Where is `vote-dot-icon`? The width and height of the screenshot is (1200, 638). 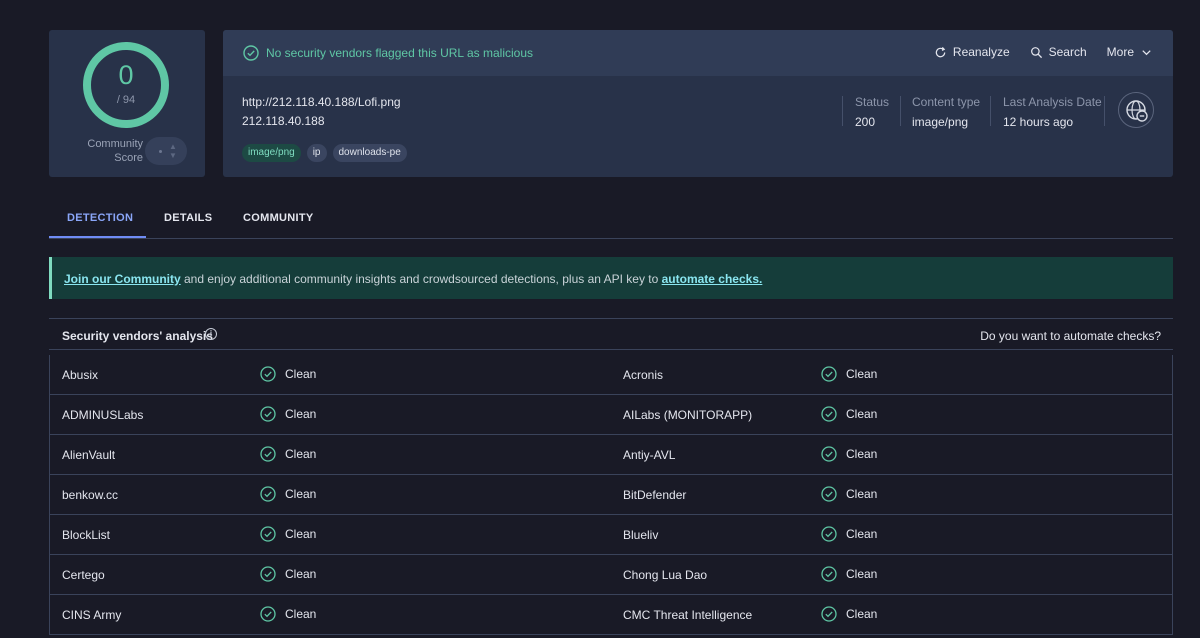
vote-dot-icon is located at coordinates (160, 151).